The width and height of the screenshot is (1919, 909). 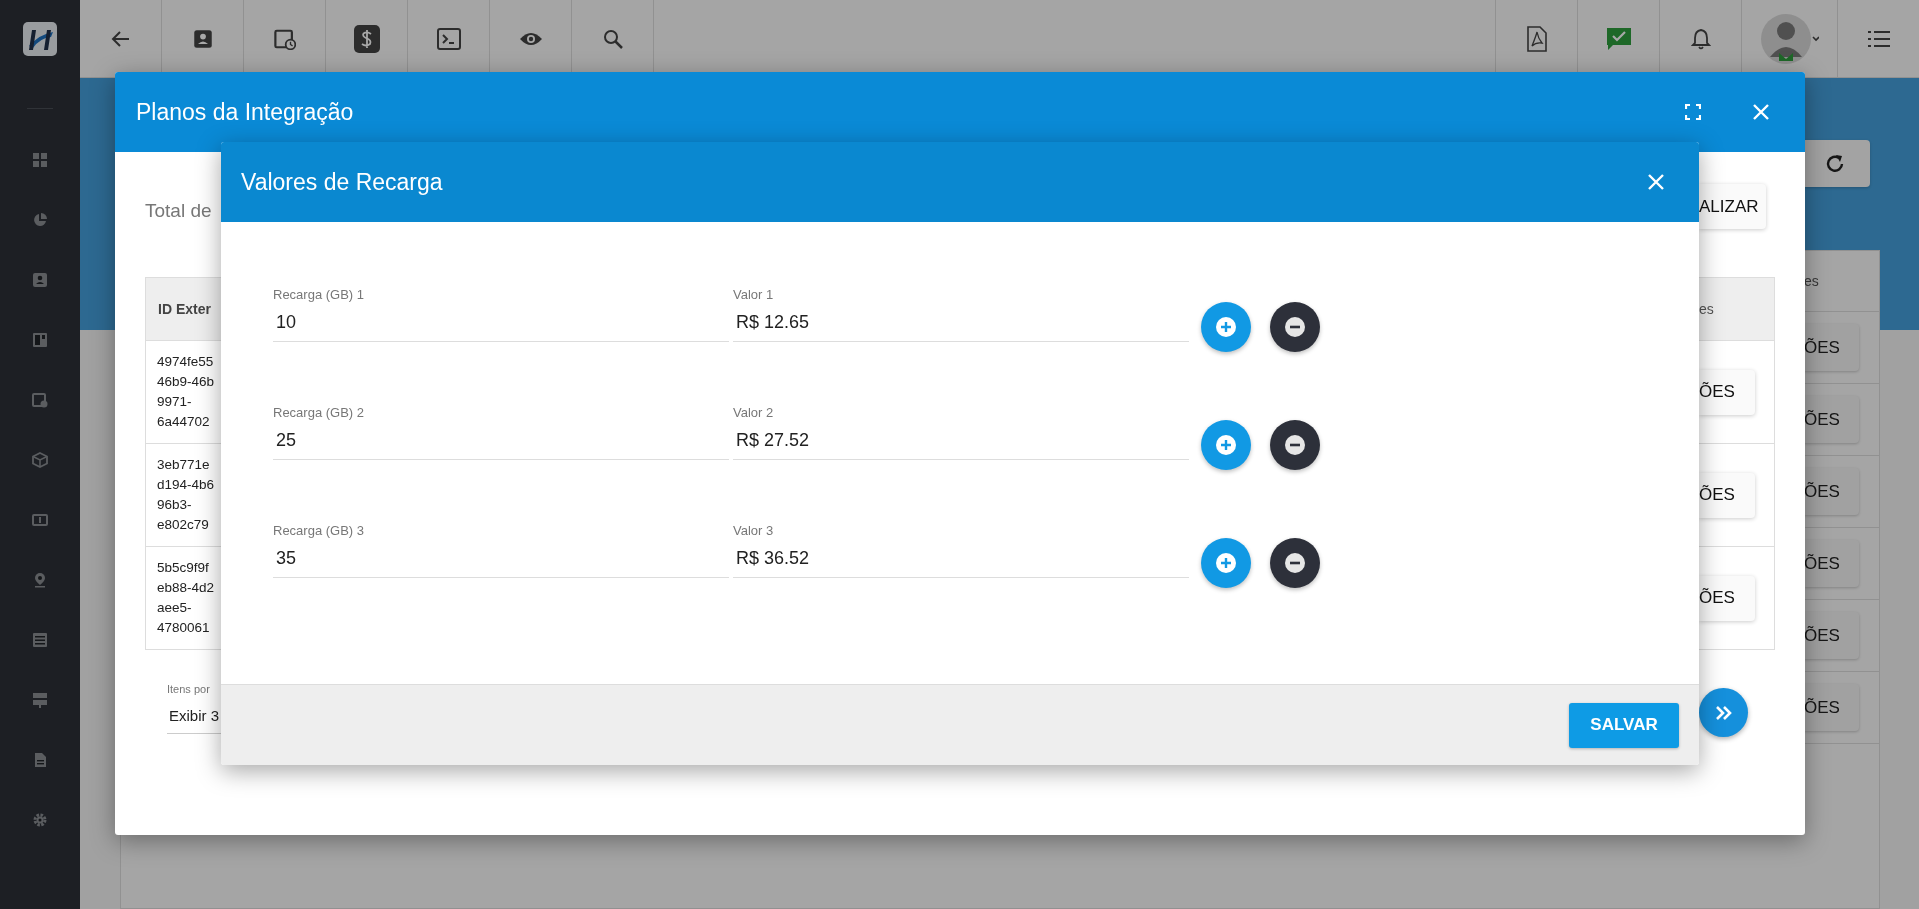 I want to click on next-page-button, so click(x=1723, y=712).